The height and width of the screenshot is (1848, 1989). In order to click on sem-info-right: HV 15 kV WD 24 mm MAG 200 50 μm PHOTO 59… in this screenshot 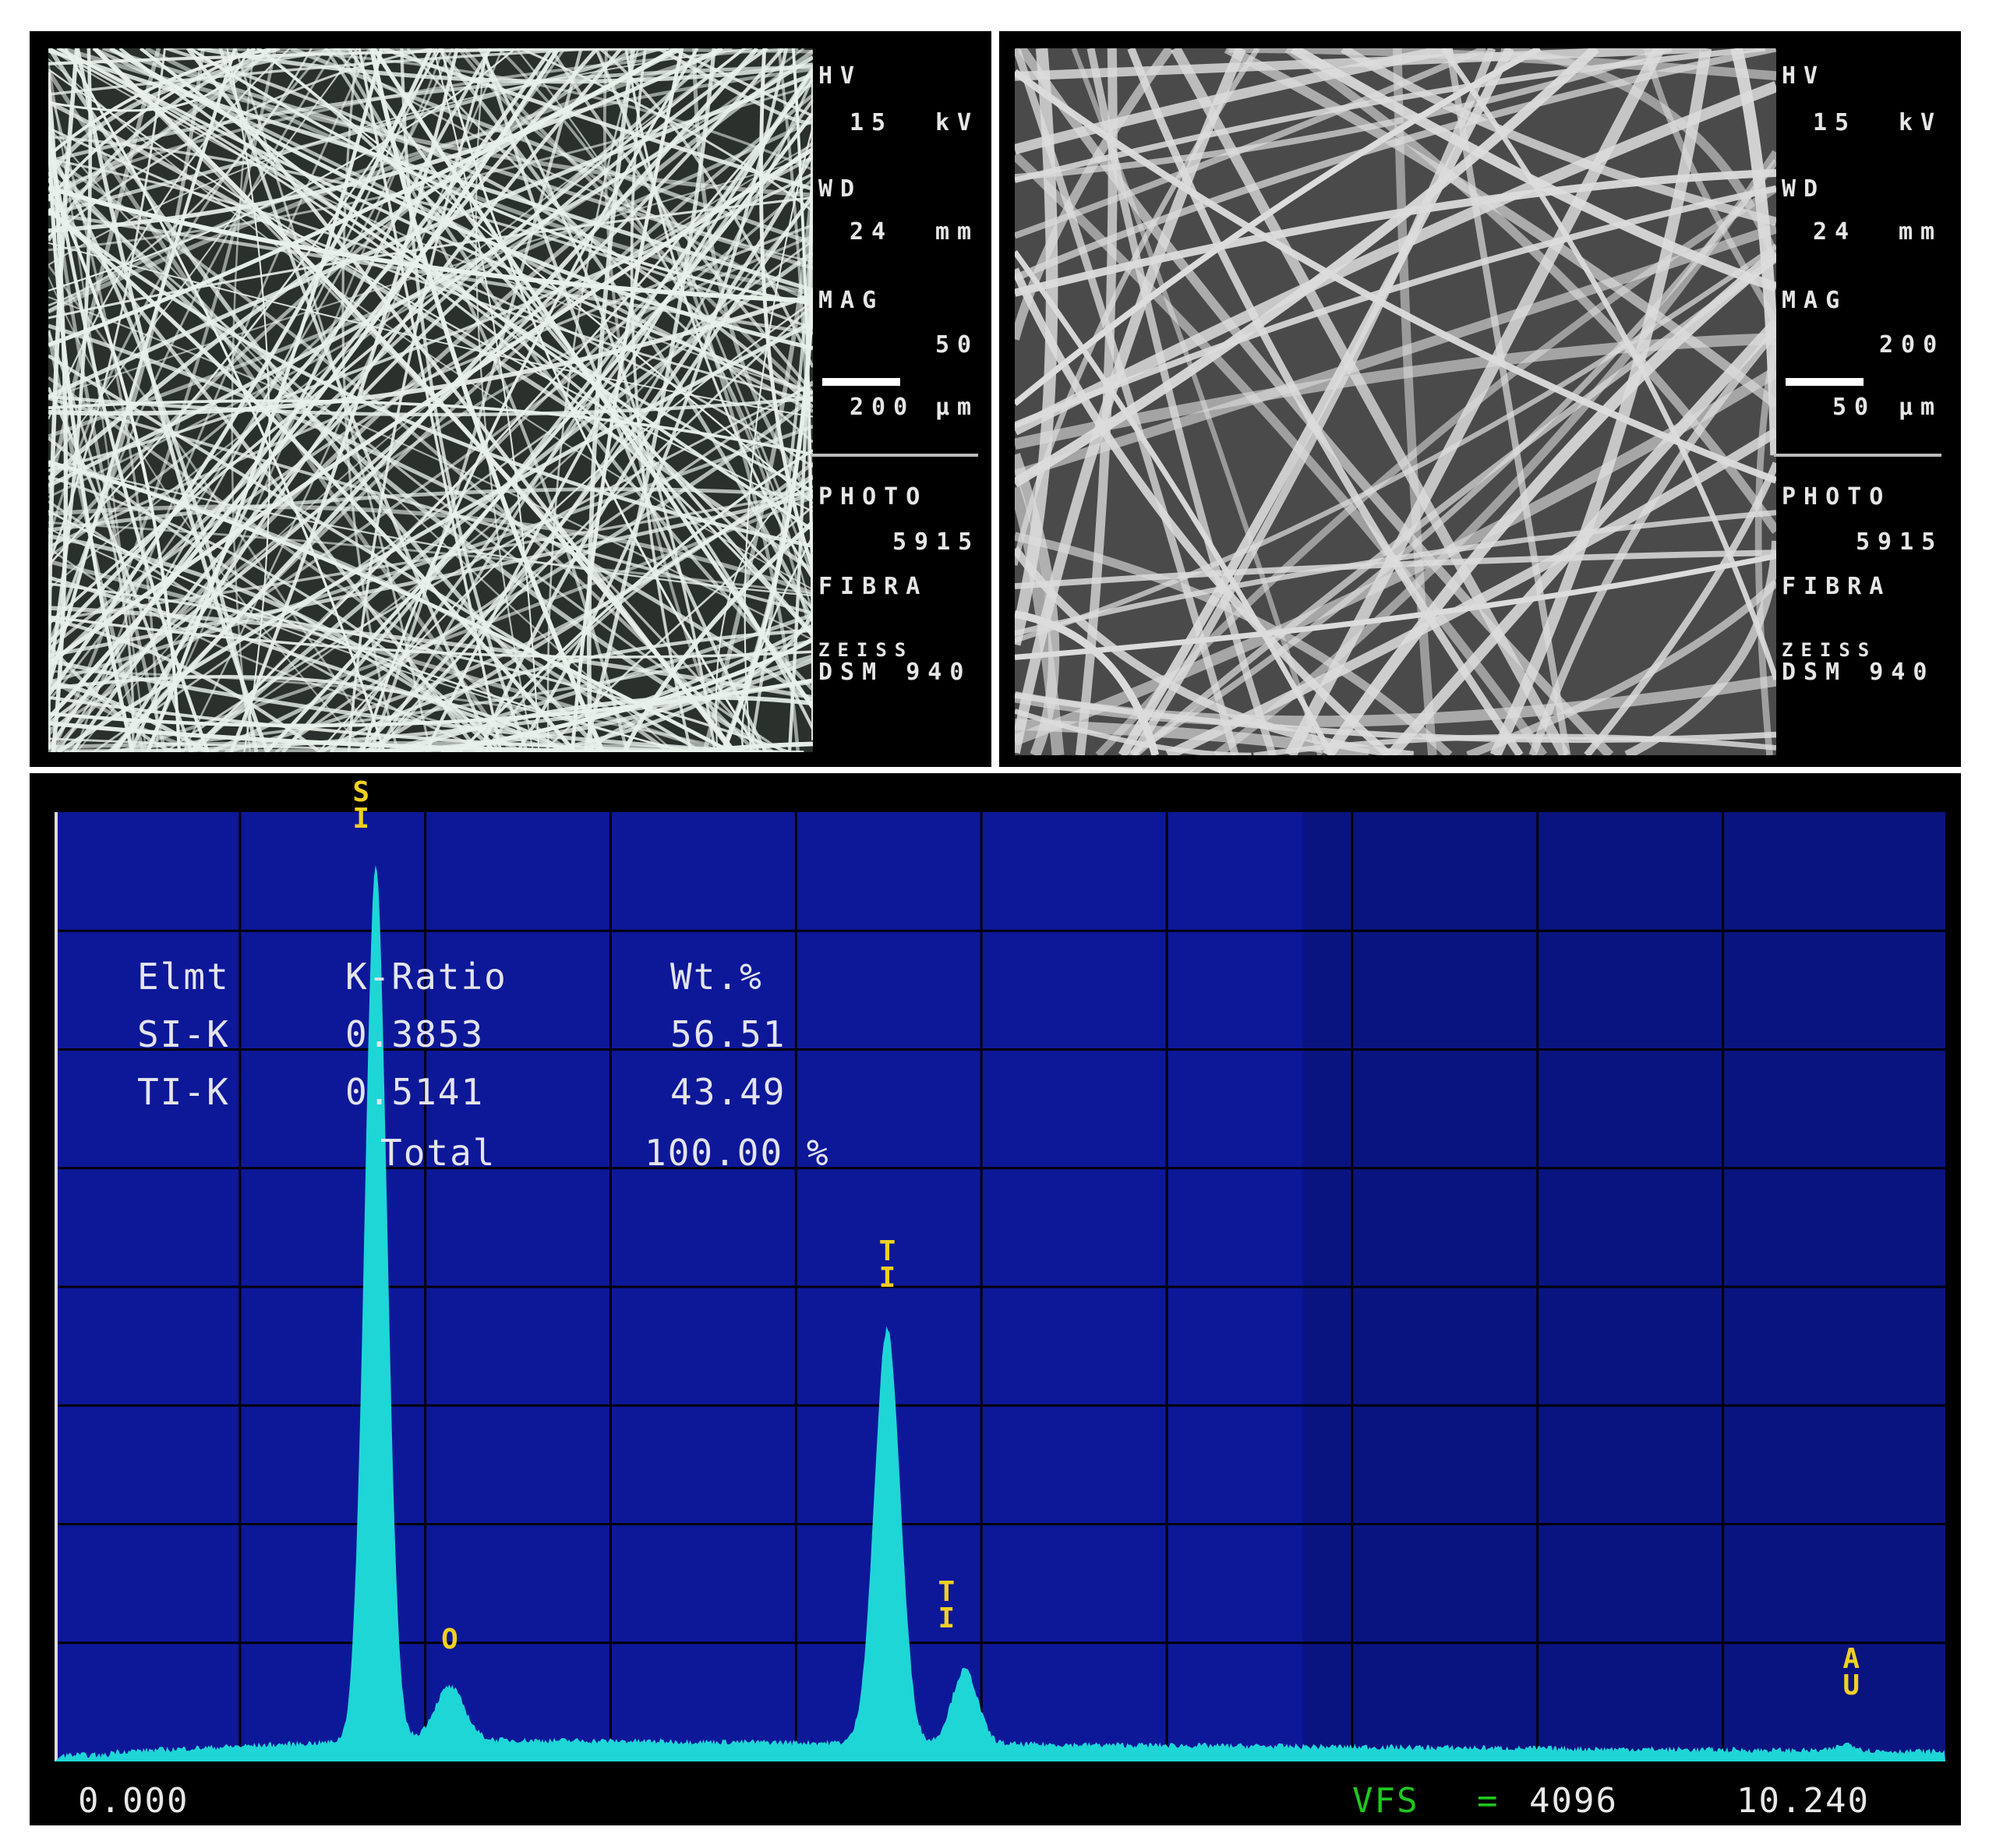, I will do `click(1866, 405)`.